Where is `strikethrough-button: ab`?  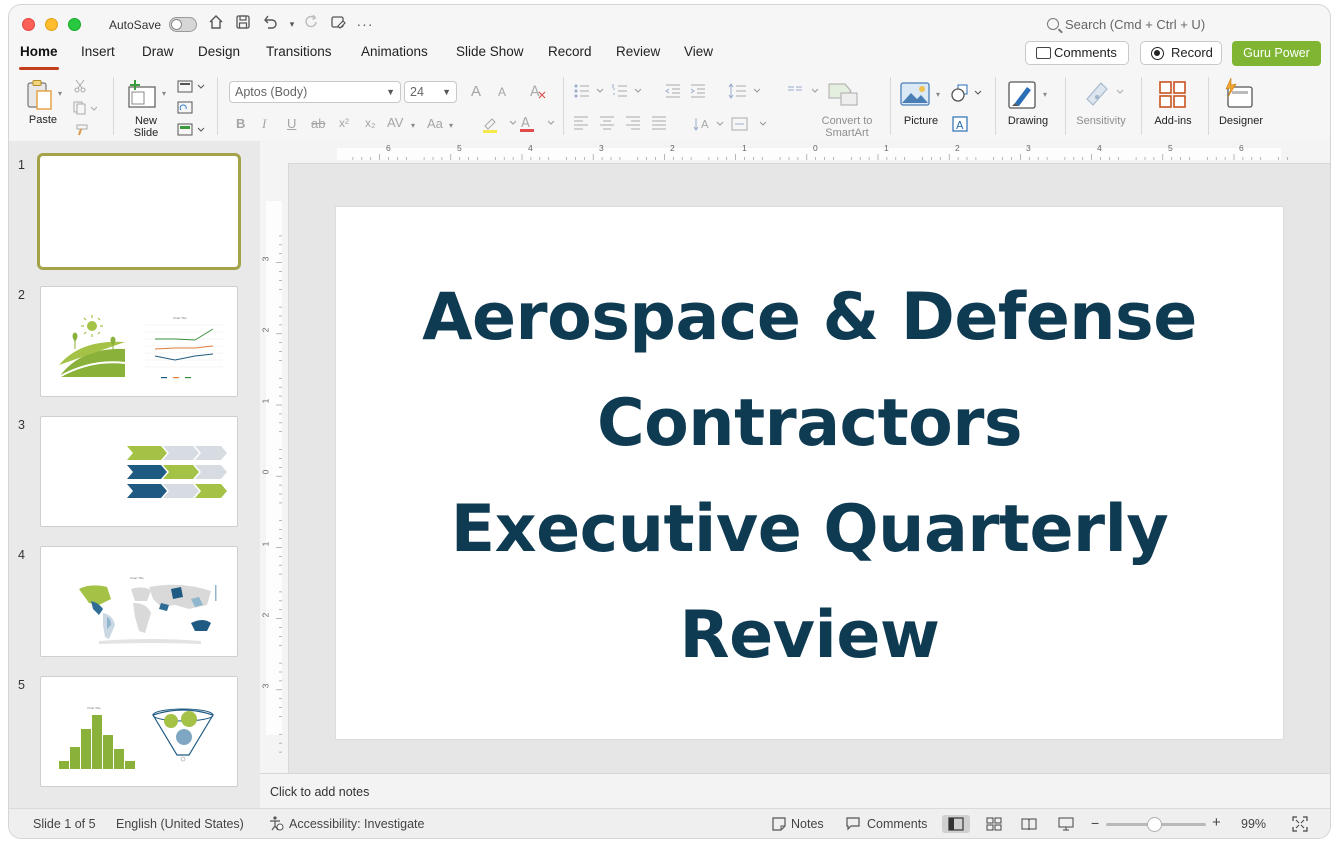 strikethrough-button: ab is located at coordinates (318, 123).